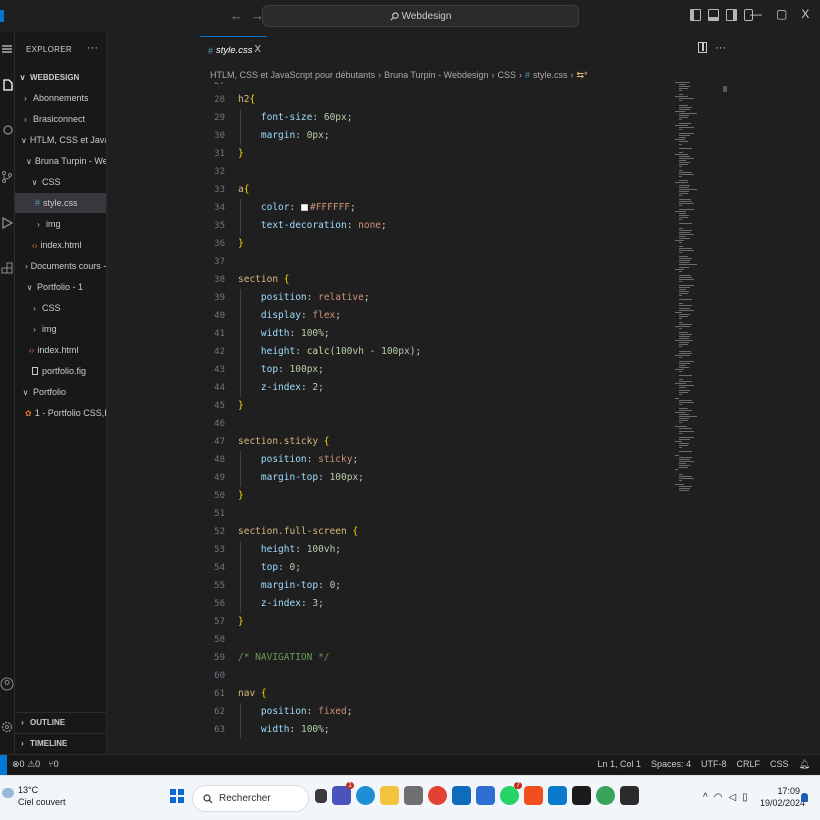  Describe the element at coordinates (506, 75) in the screenshot. I see `breadcrumb-item: CSS` at that location.